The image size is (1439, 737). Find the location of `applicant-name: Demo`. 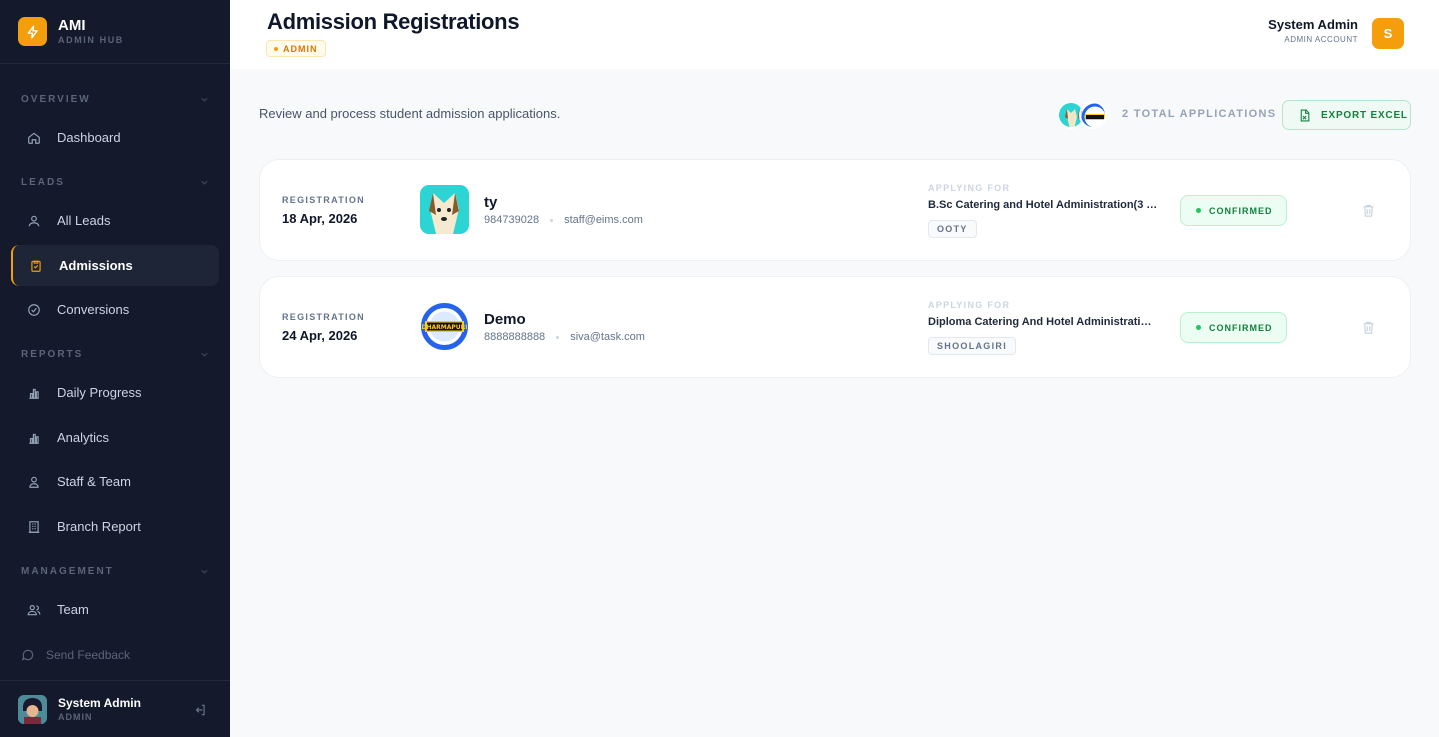

applicant-name: Demo is located at coordinates (505, 319).